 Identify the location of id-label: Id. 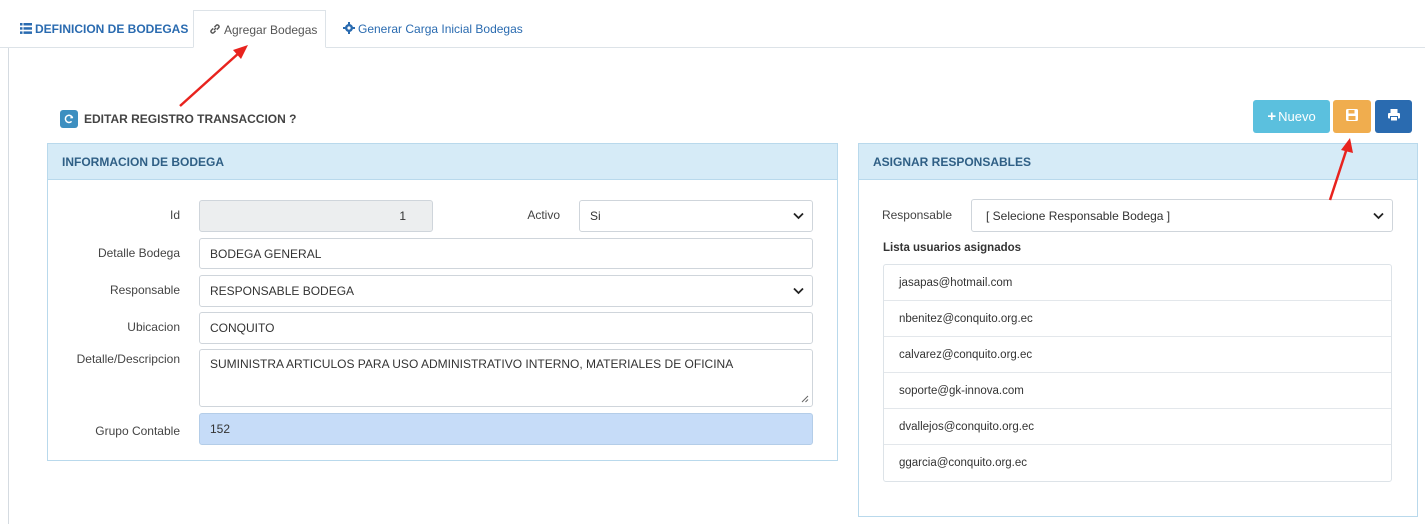
(174, 215).